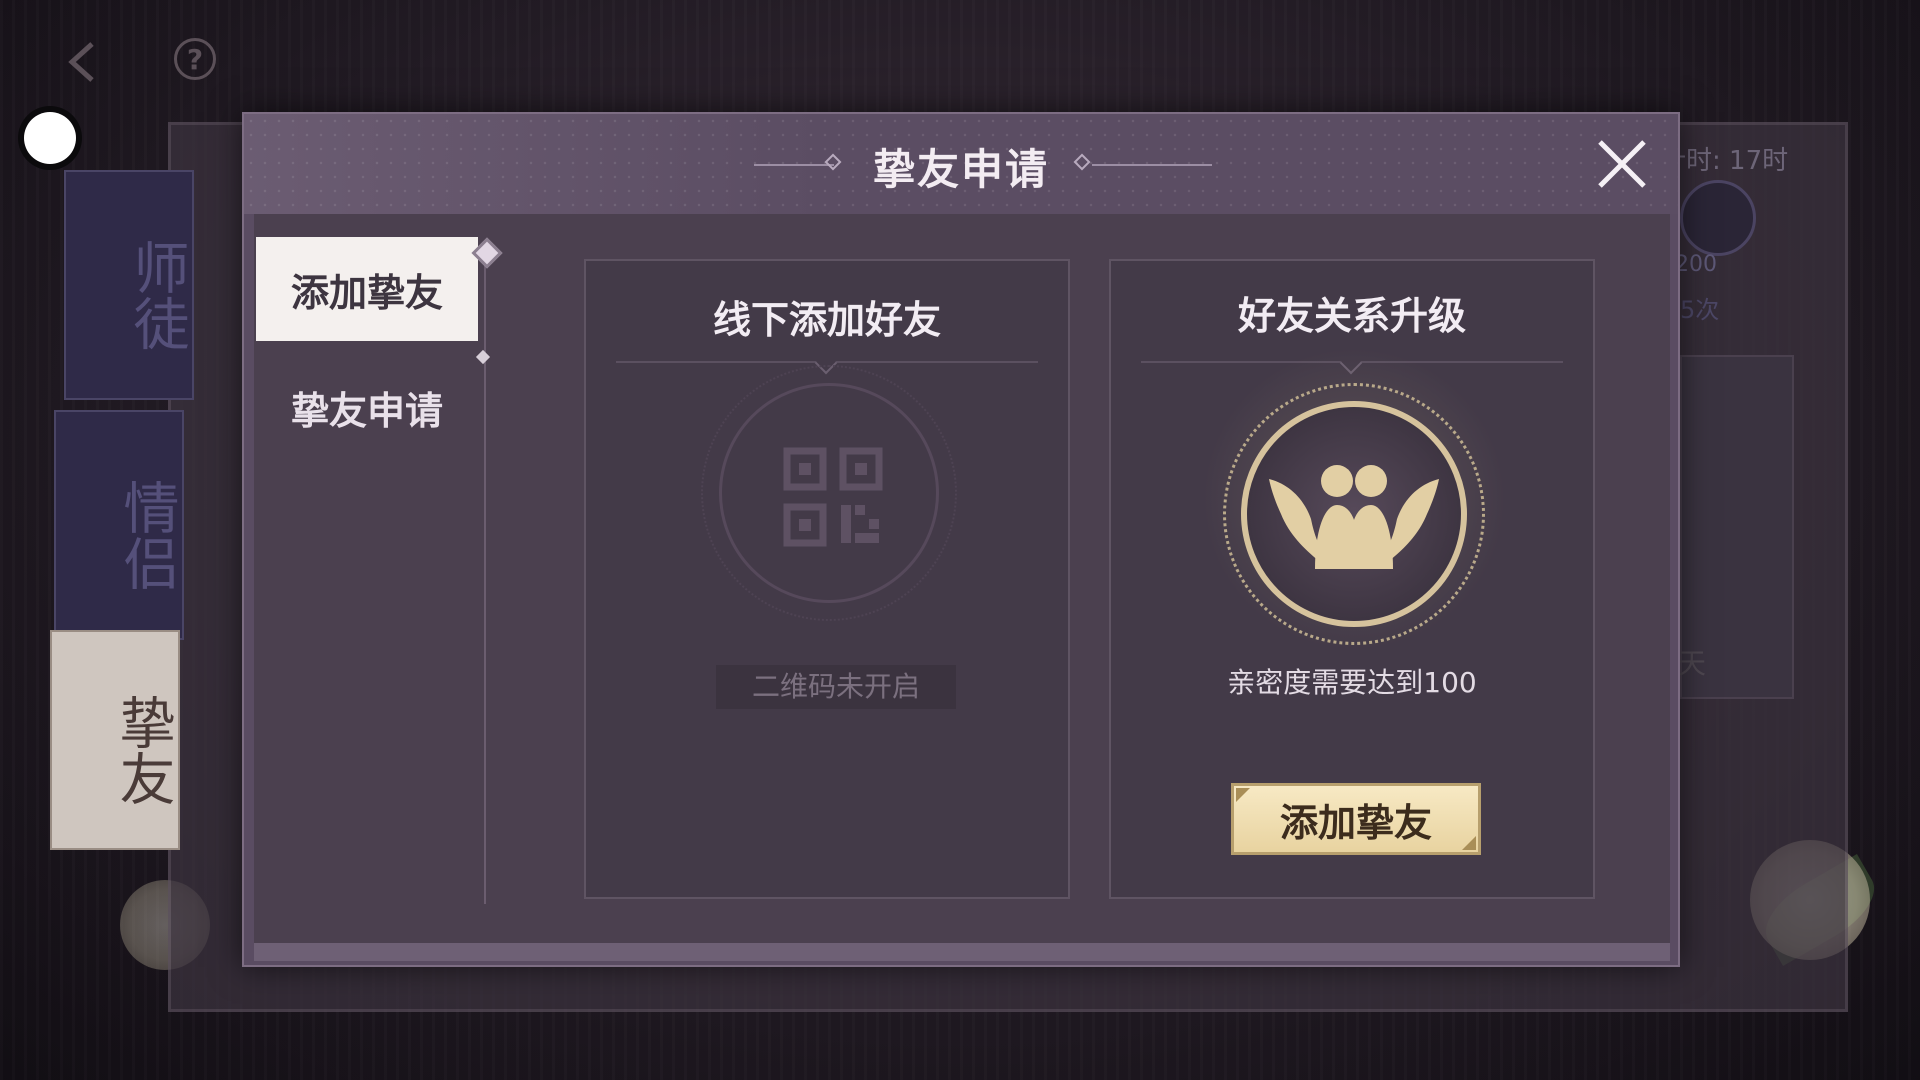 Image resolution: width=1920 pixels, height=1080 pixels. I want to click on tab-column: 添加挚友 挚友申请, so click(369, 585).